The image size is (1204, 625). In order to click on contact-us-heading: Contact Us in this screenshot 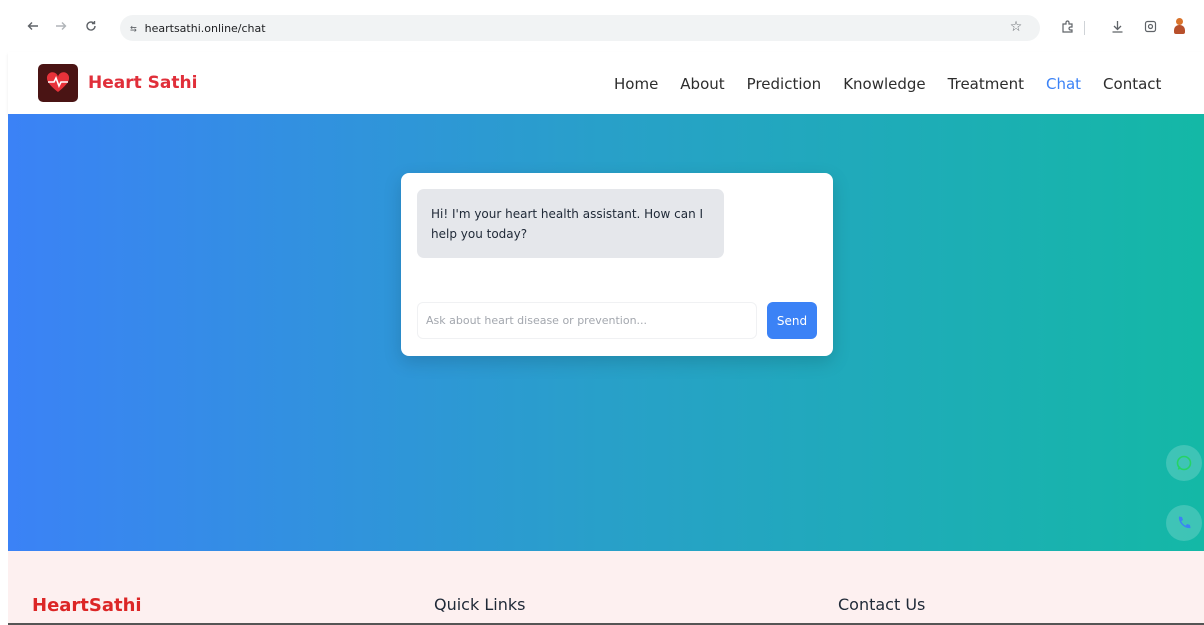, I will do `click(882, 604)`.